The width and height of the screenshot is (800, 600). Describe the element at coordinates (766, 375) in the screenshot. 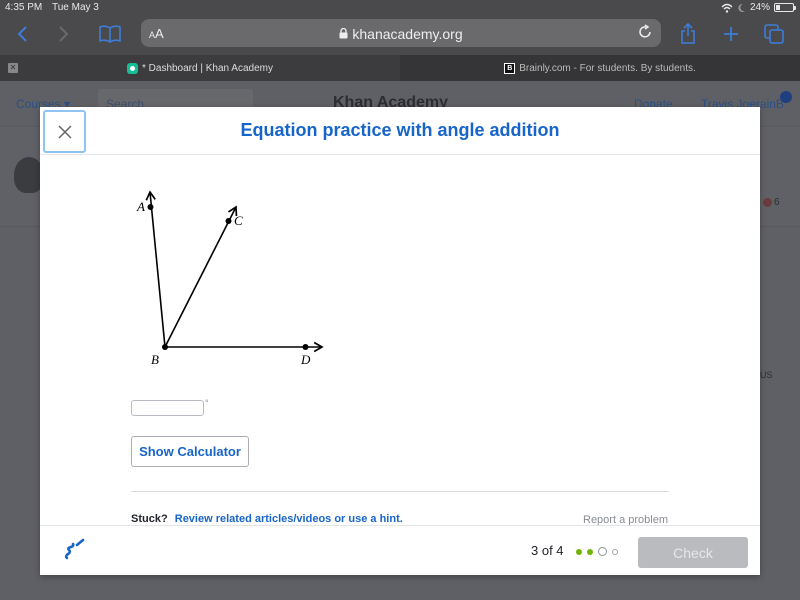

I see `bg-partial-text: US` at that location.